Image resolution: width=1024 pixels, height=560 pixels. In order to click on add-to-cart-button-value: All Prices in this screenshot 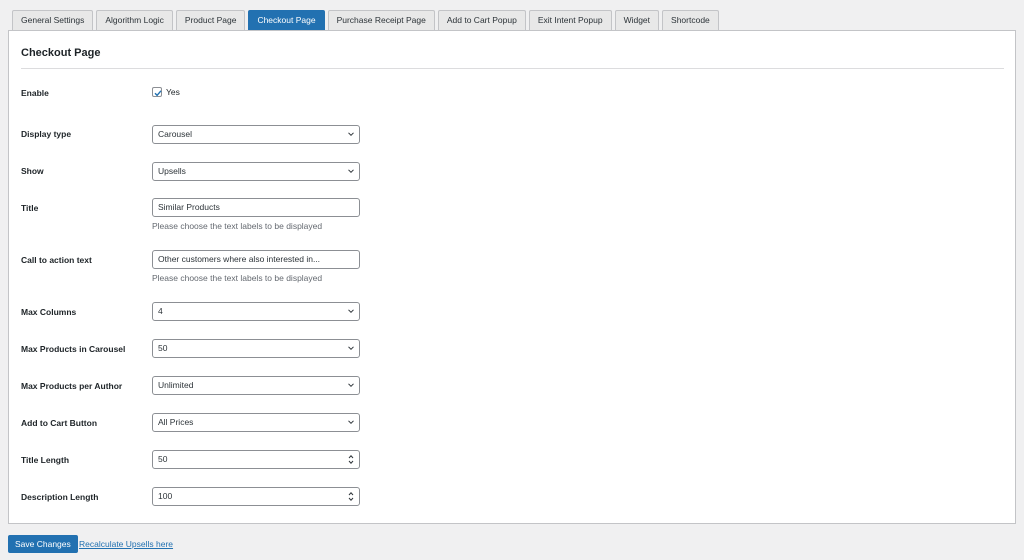, I will do `click(176, 422)`.